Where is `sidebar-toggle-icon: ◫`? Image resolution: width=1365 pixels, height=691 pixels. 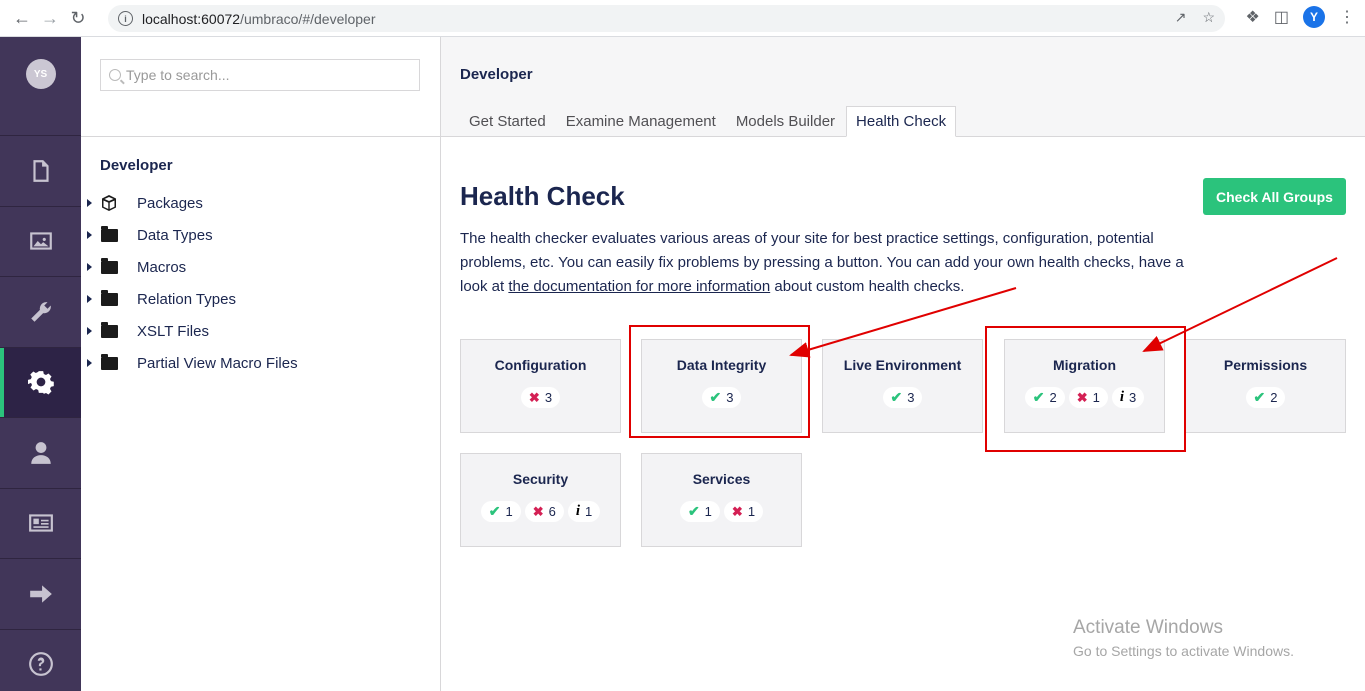 sidebar-toggle-icon: ◫ is located at coordinates (1281, 17).